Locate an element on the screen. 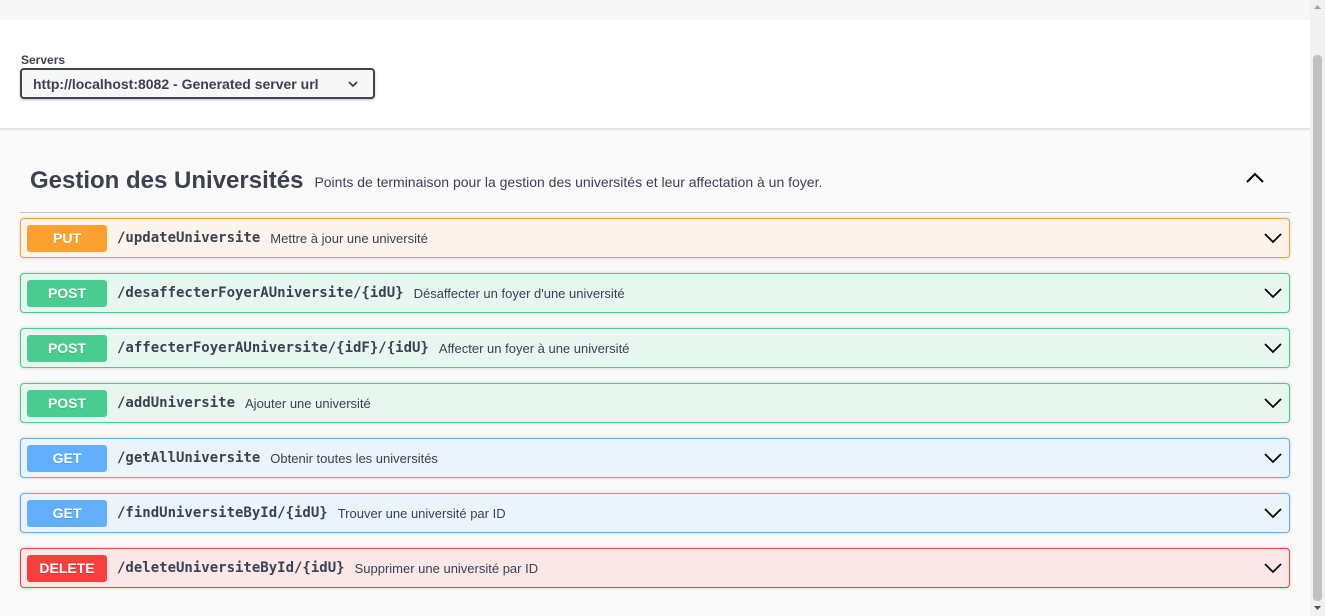 This screenshot has width=1325, height=616. operation-path: /affecterFoyerAUniversite/{idF}/{idU} is located at coordinates (273, 348).